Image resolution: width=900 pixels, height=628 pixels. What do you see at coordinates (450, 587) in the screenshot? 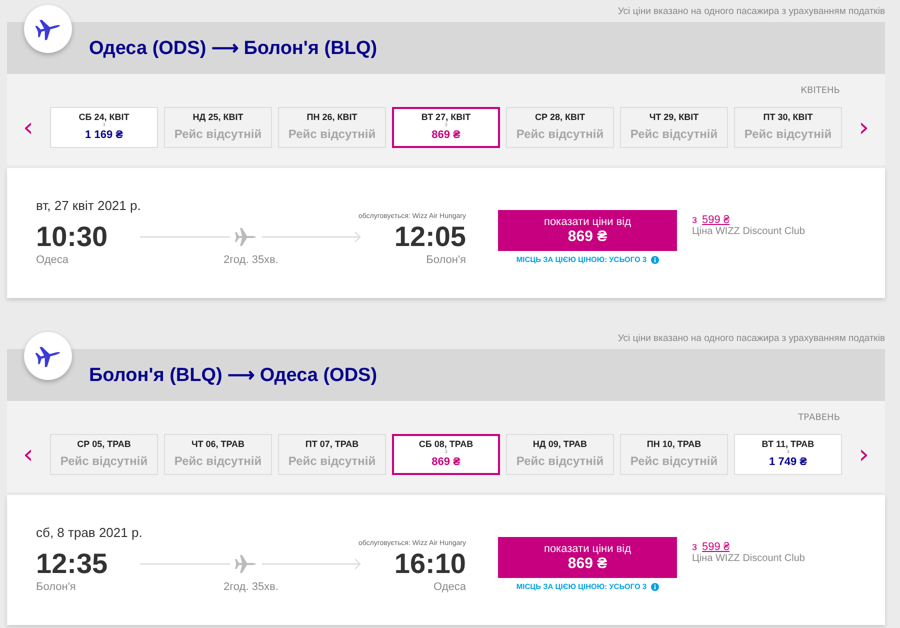
I see `arrival-city: Одеса` at bounding box center [450, 587].